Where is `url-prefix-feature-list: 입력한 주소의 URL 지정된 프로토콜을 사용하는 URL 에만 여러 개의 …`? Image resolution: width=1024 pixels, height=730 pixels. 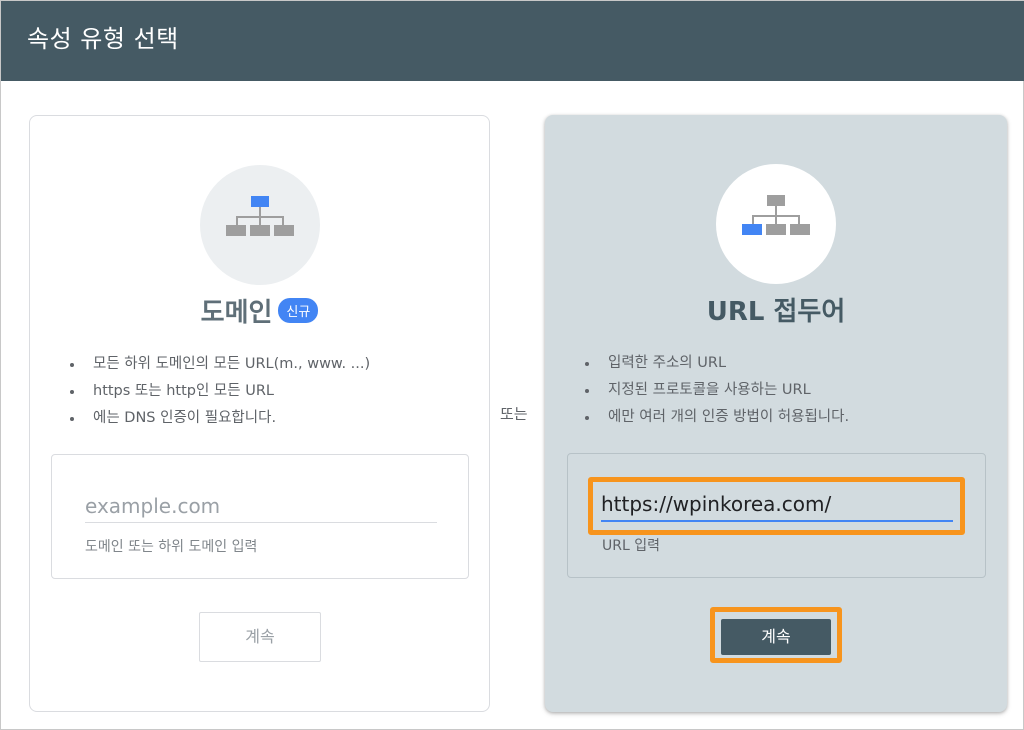 url-prefix-feature-list: 입력한 주소의 URL 지정된 프로토콜을 사용하는 URL 에만 여러 개의 … is located at coordinates (717, 390).